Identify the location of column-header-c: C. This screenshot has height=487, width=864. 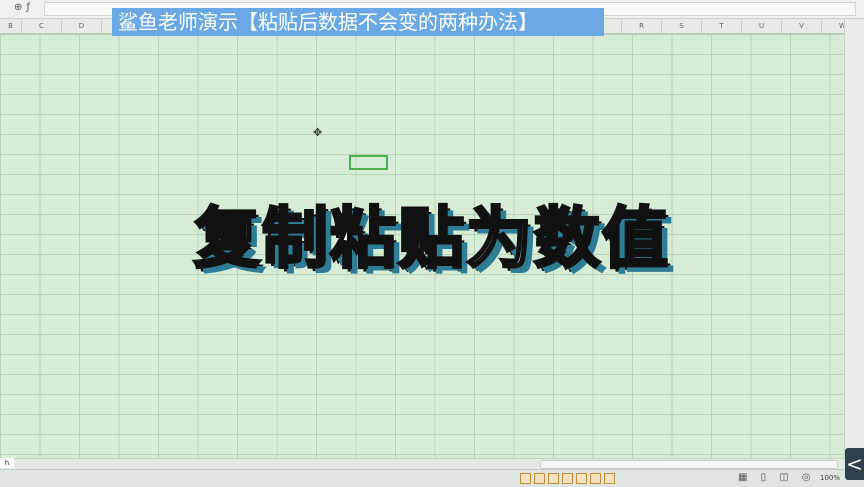
(42, 26).